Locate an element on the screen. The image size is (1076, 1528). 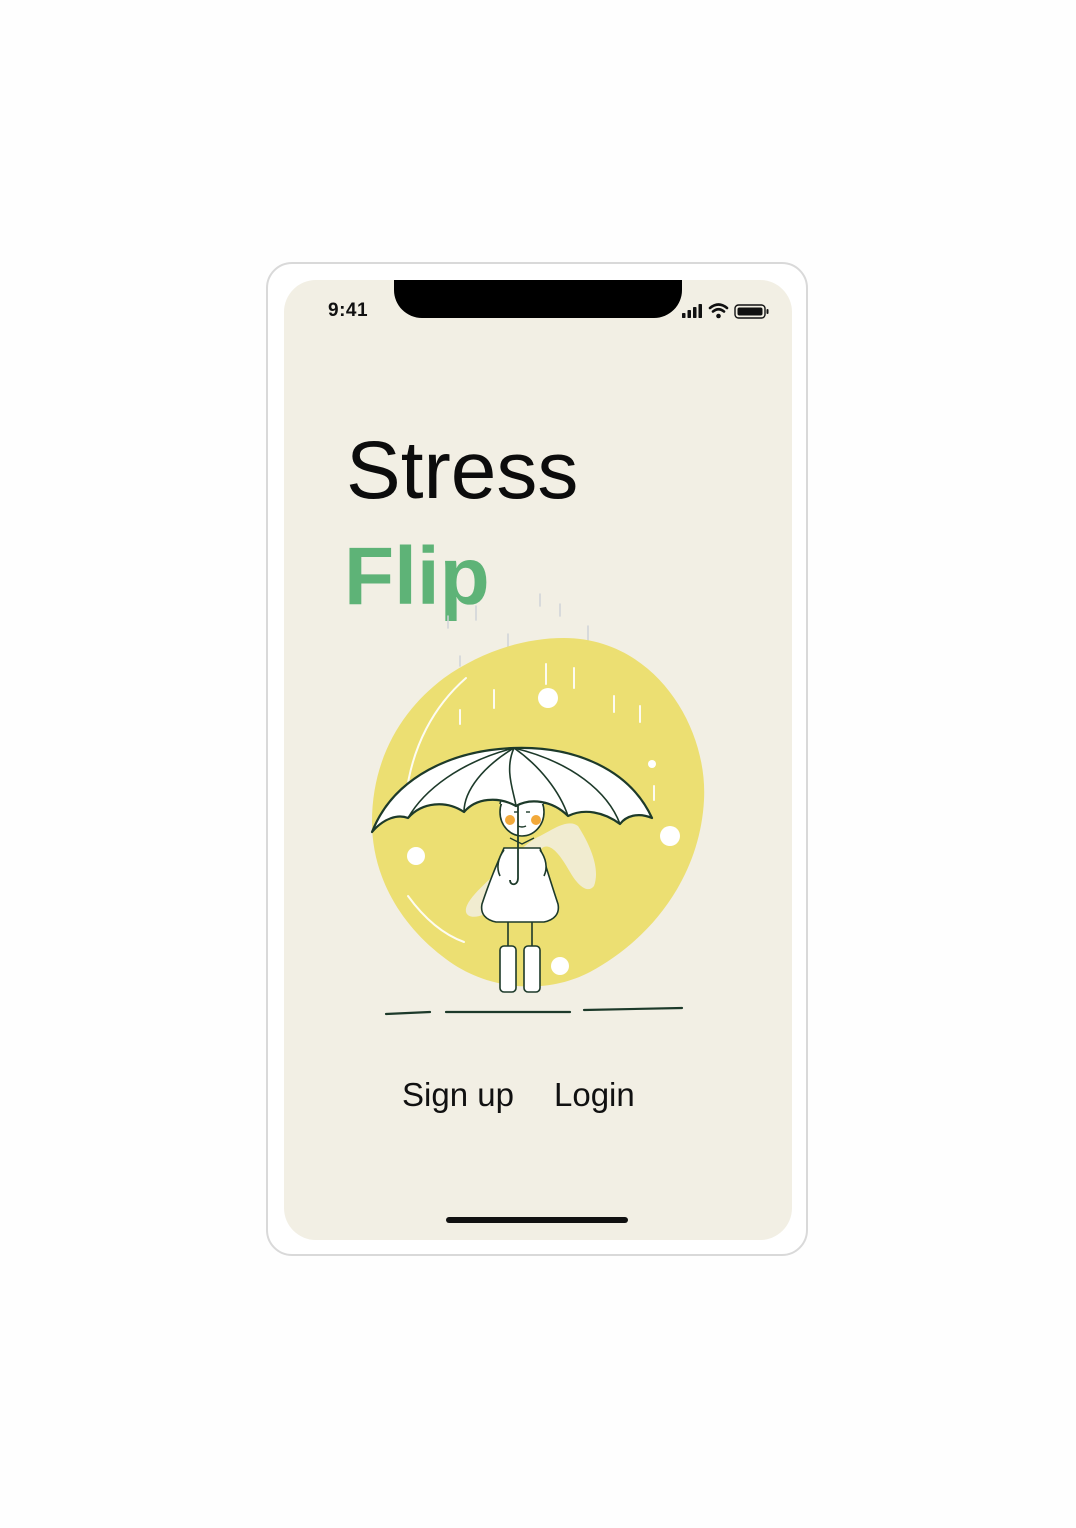
status-time: 9:41 is located at coordinates (348, 310).